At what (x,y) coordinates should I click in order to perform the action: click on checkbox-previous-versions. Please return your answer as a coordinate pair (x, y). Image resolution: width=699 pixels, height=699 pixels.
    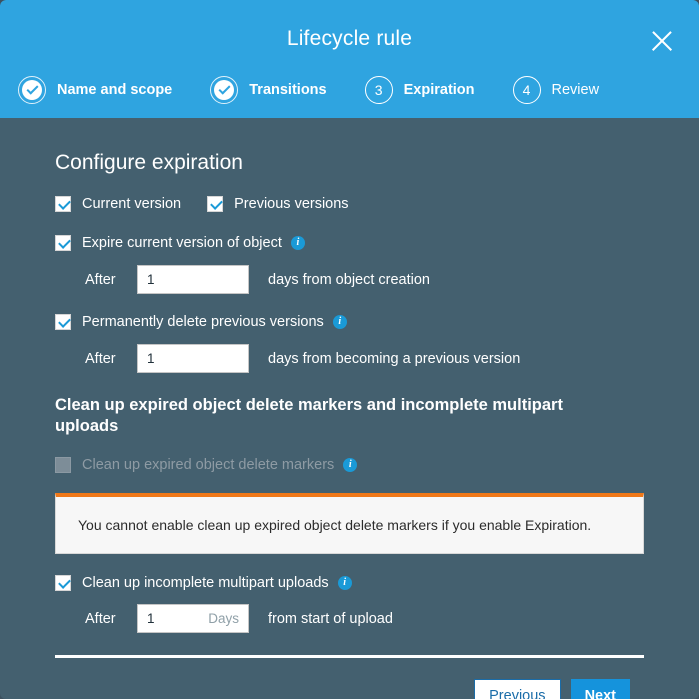
    Looking at the image, I should click on (215, 204).